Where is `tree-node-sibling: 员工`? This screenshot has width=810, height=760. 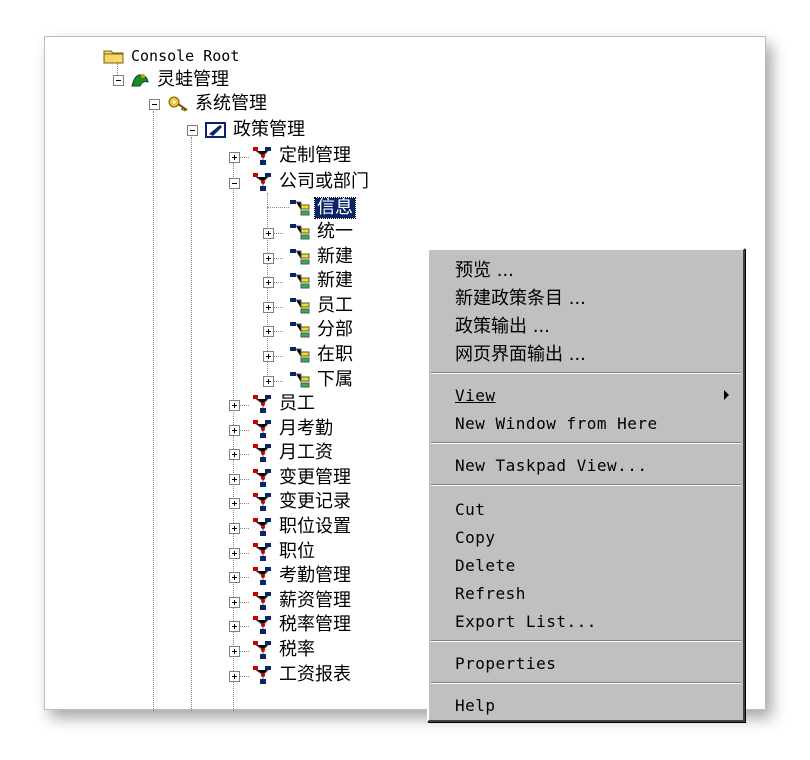
tree-node-sibling: 员工 is located at coordinates (284, 404).